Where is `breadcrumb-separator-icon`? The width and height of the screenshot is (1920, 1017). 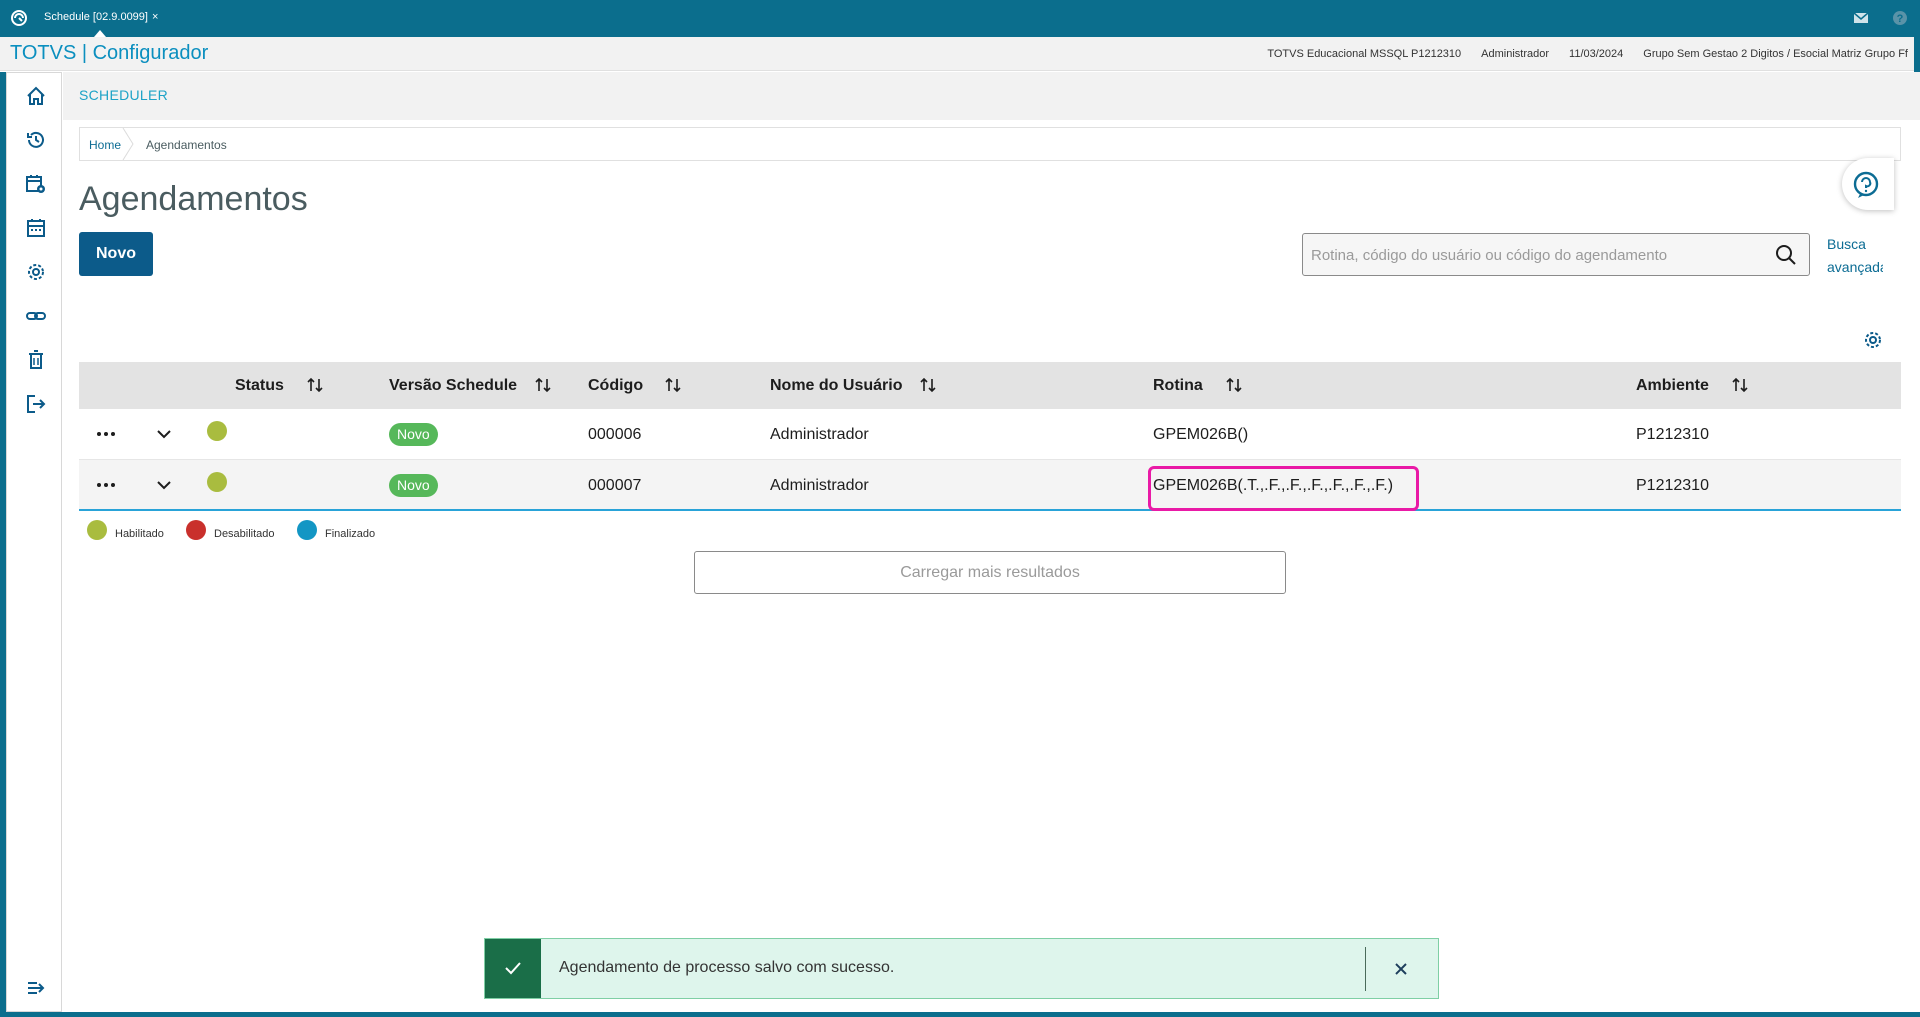 breadcrumb-separator-icon is located at coordinates (128, 144).